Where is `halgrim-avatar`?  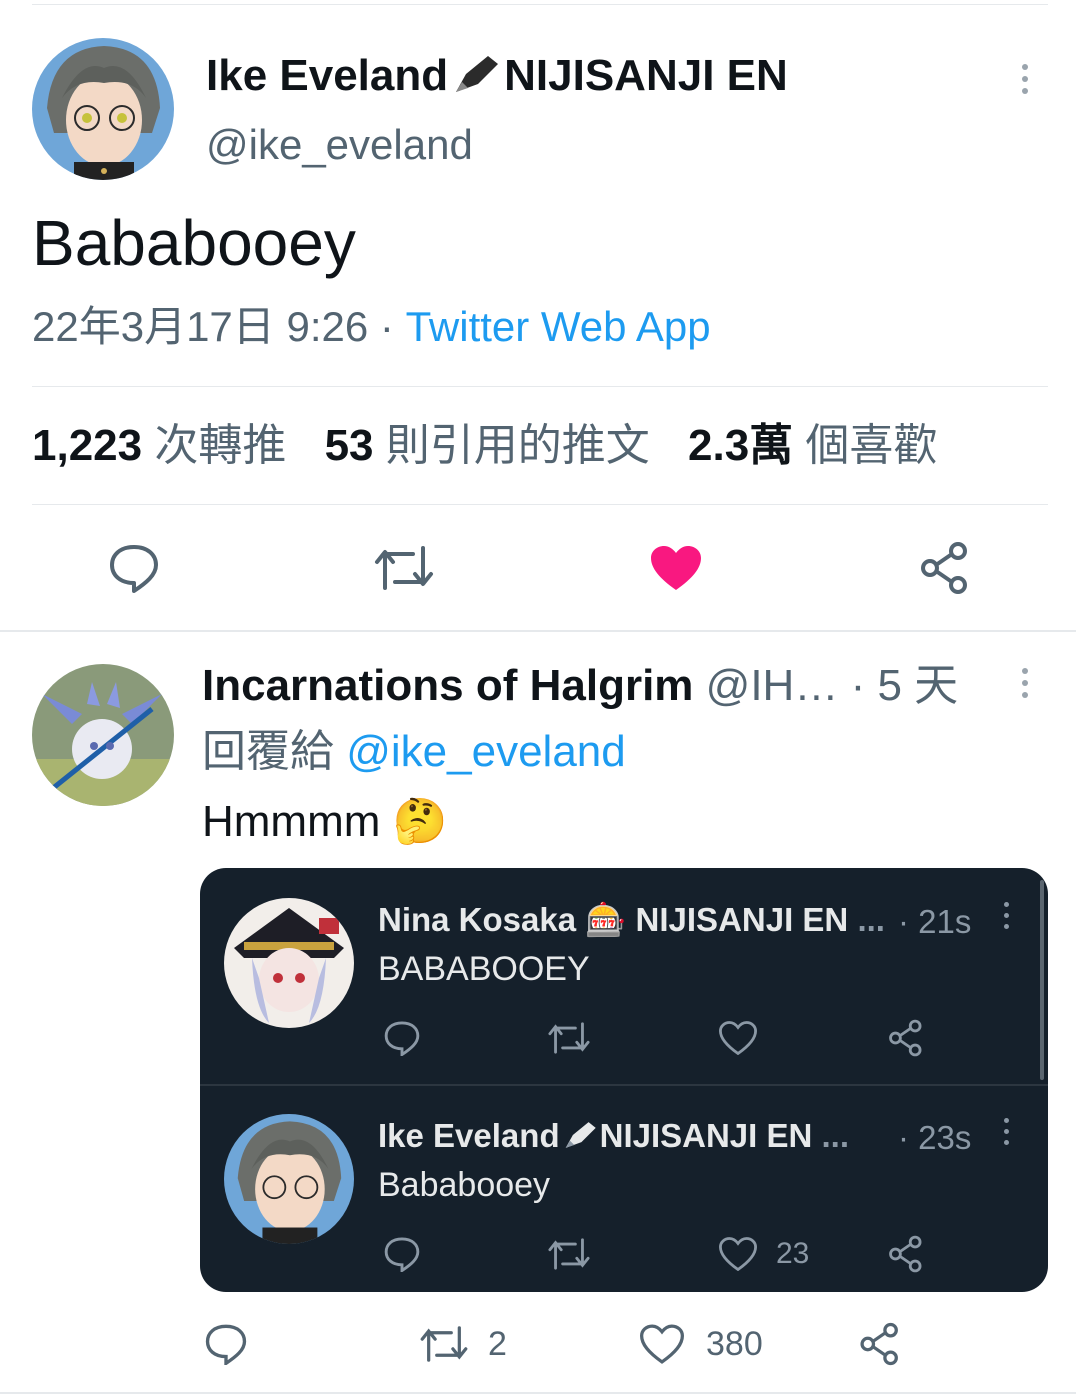 halgrim-avatar is located at coordinates (103, 735).